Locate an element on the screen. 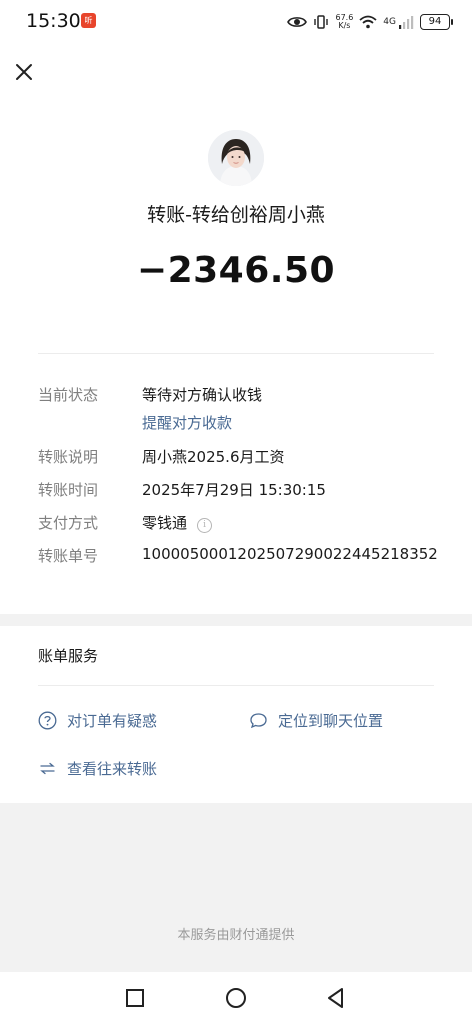 Image resolution: width=472 pixels, height=1024 pixels. home-icon is located at coordinates (236, 998).